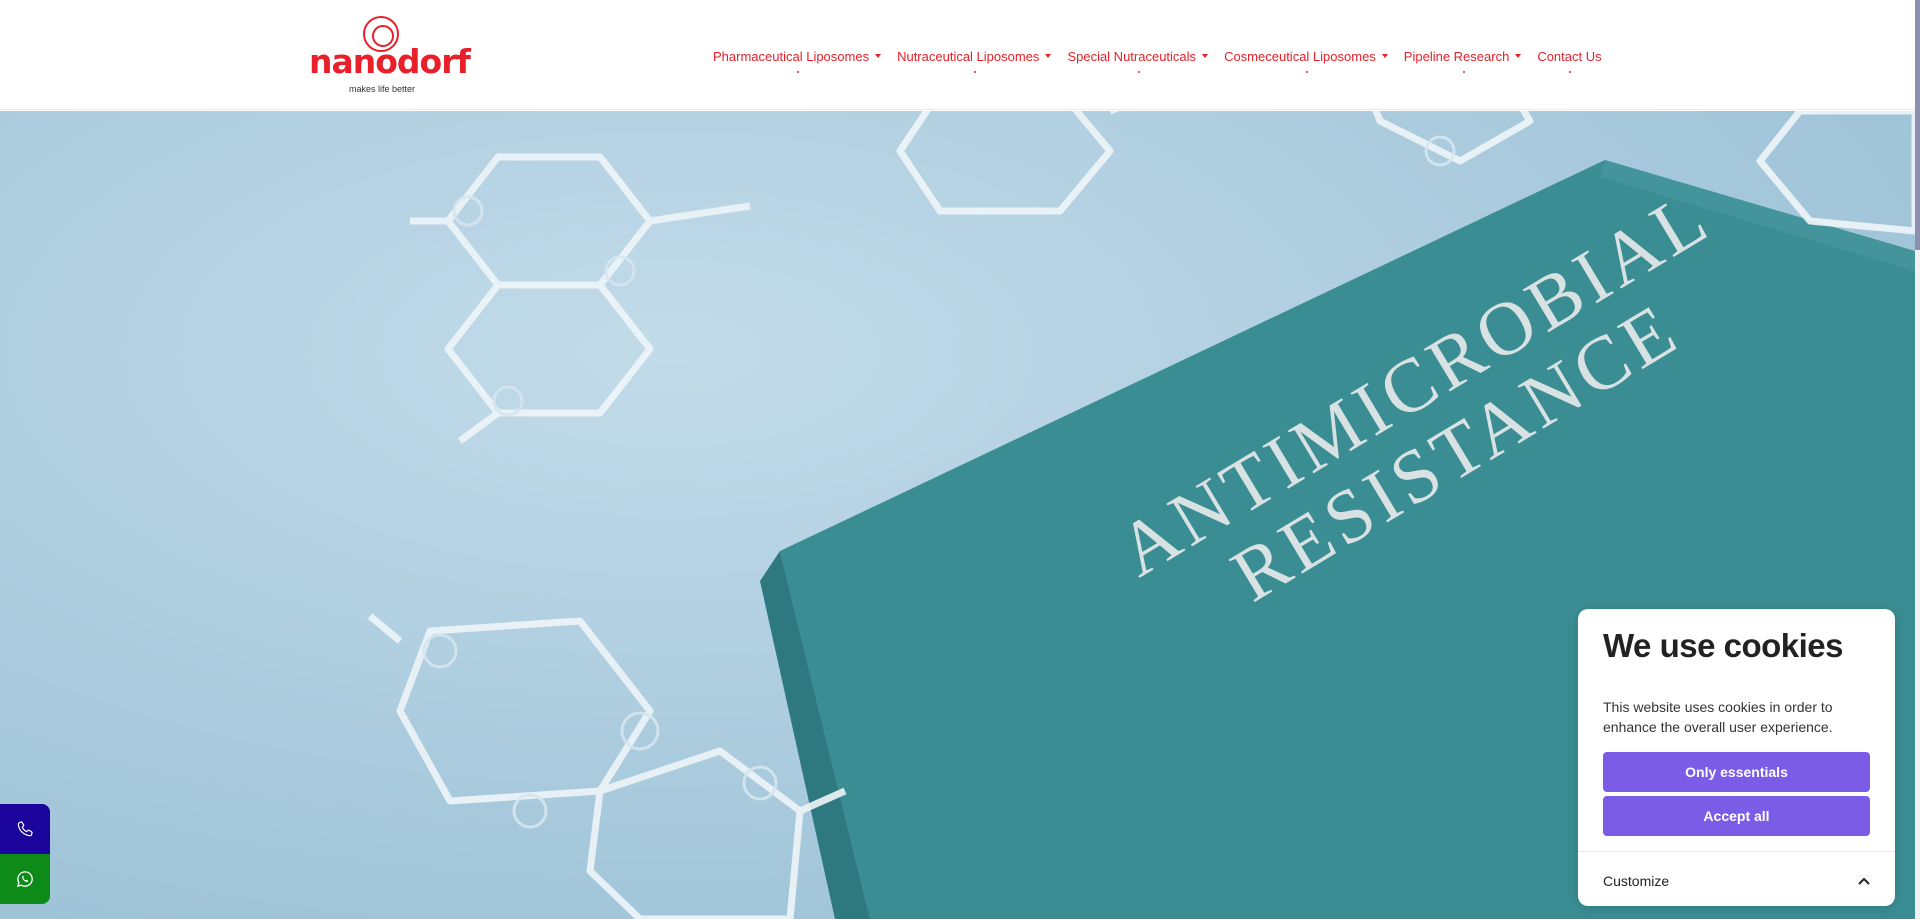  What do you see at coordinates (1917, 459) in the screenshot?
I see `page-scrollbar` at bounding box center [1917, 459].